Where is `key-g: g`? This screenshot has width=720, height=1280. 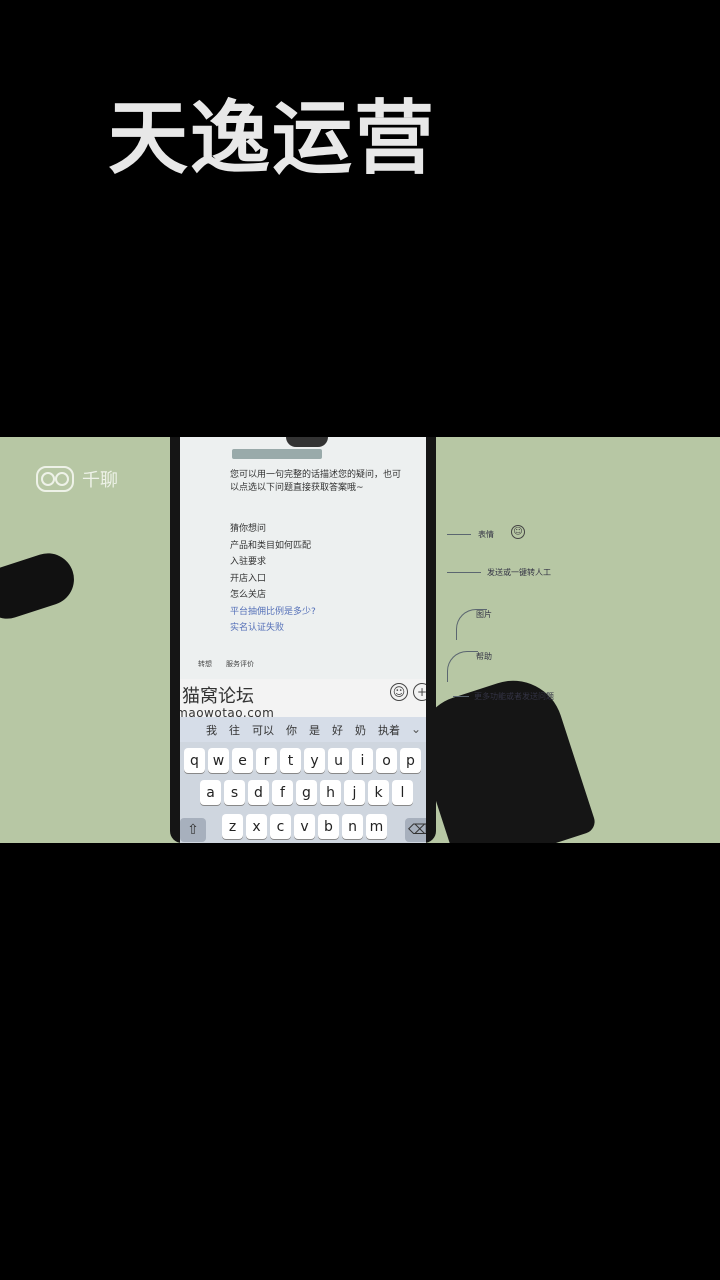
key-g: g is located at coordinates (306, 792).